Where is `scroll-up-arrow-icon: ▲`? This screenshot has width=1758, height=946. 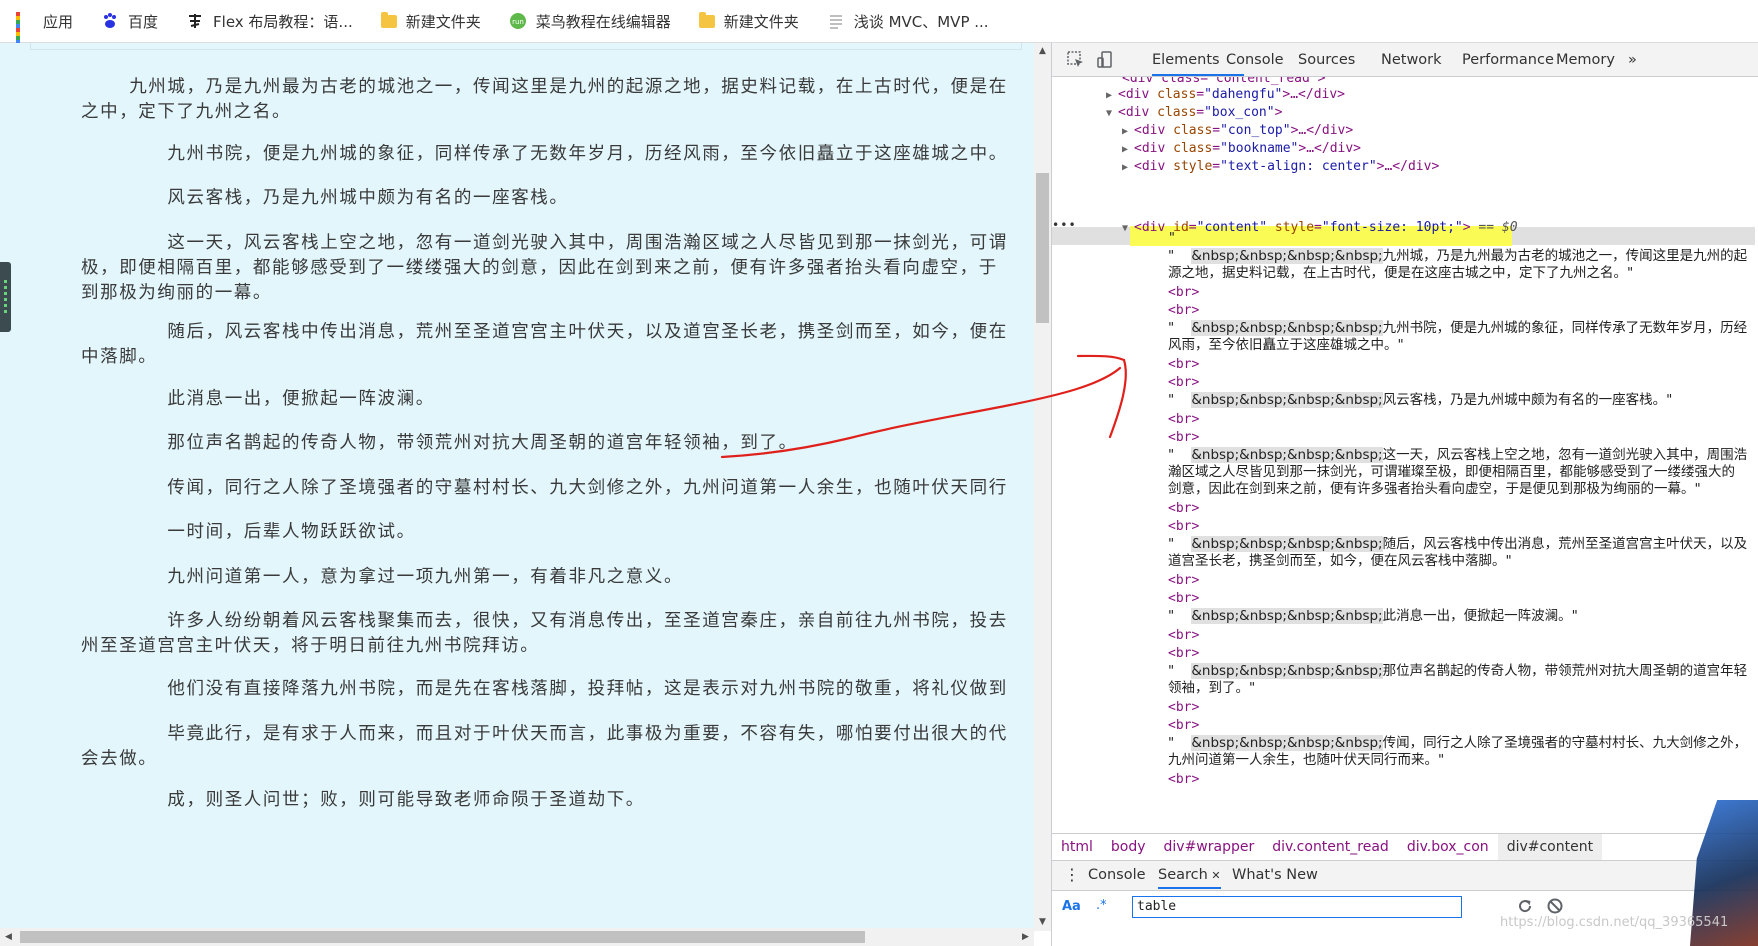 scroll-up-arrow-icon: ▲ is located at coordinates (1042, 51).